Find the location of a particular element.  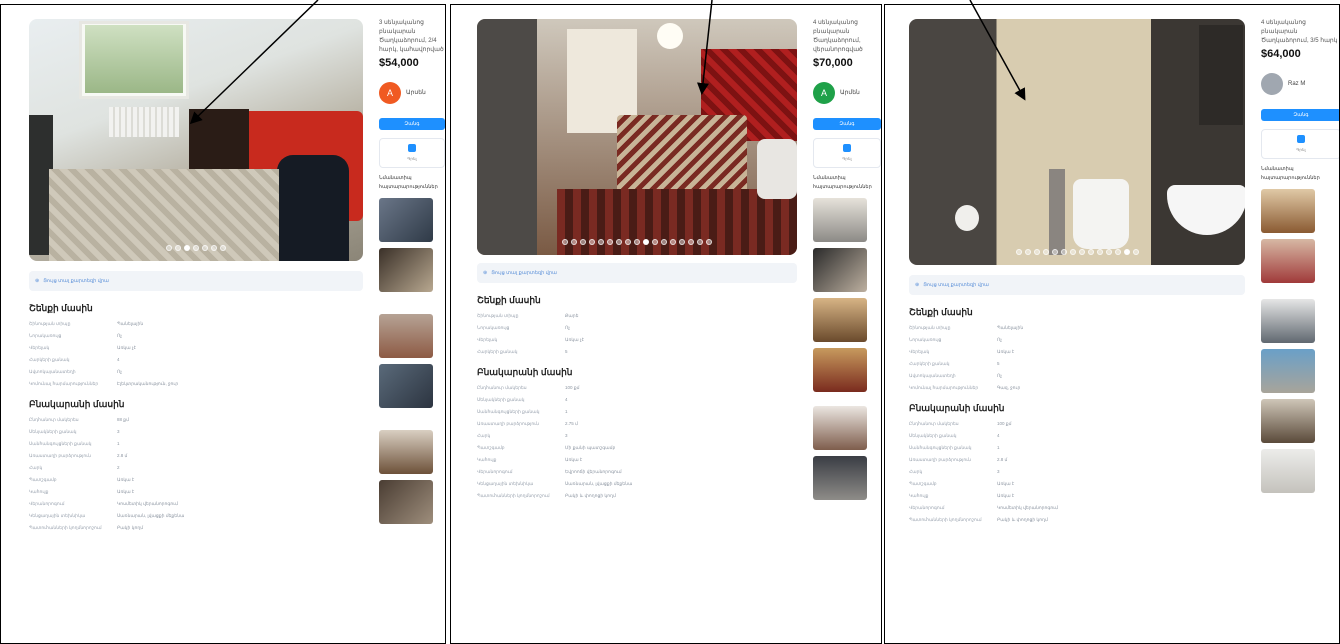

detail-value: 3 is located at coordinates (118, 431).